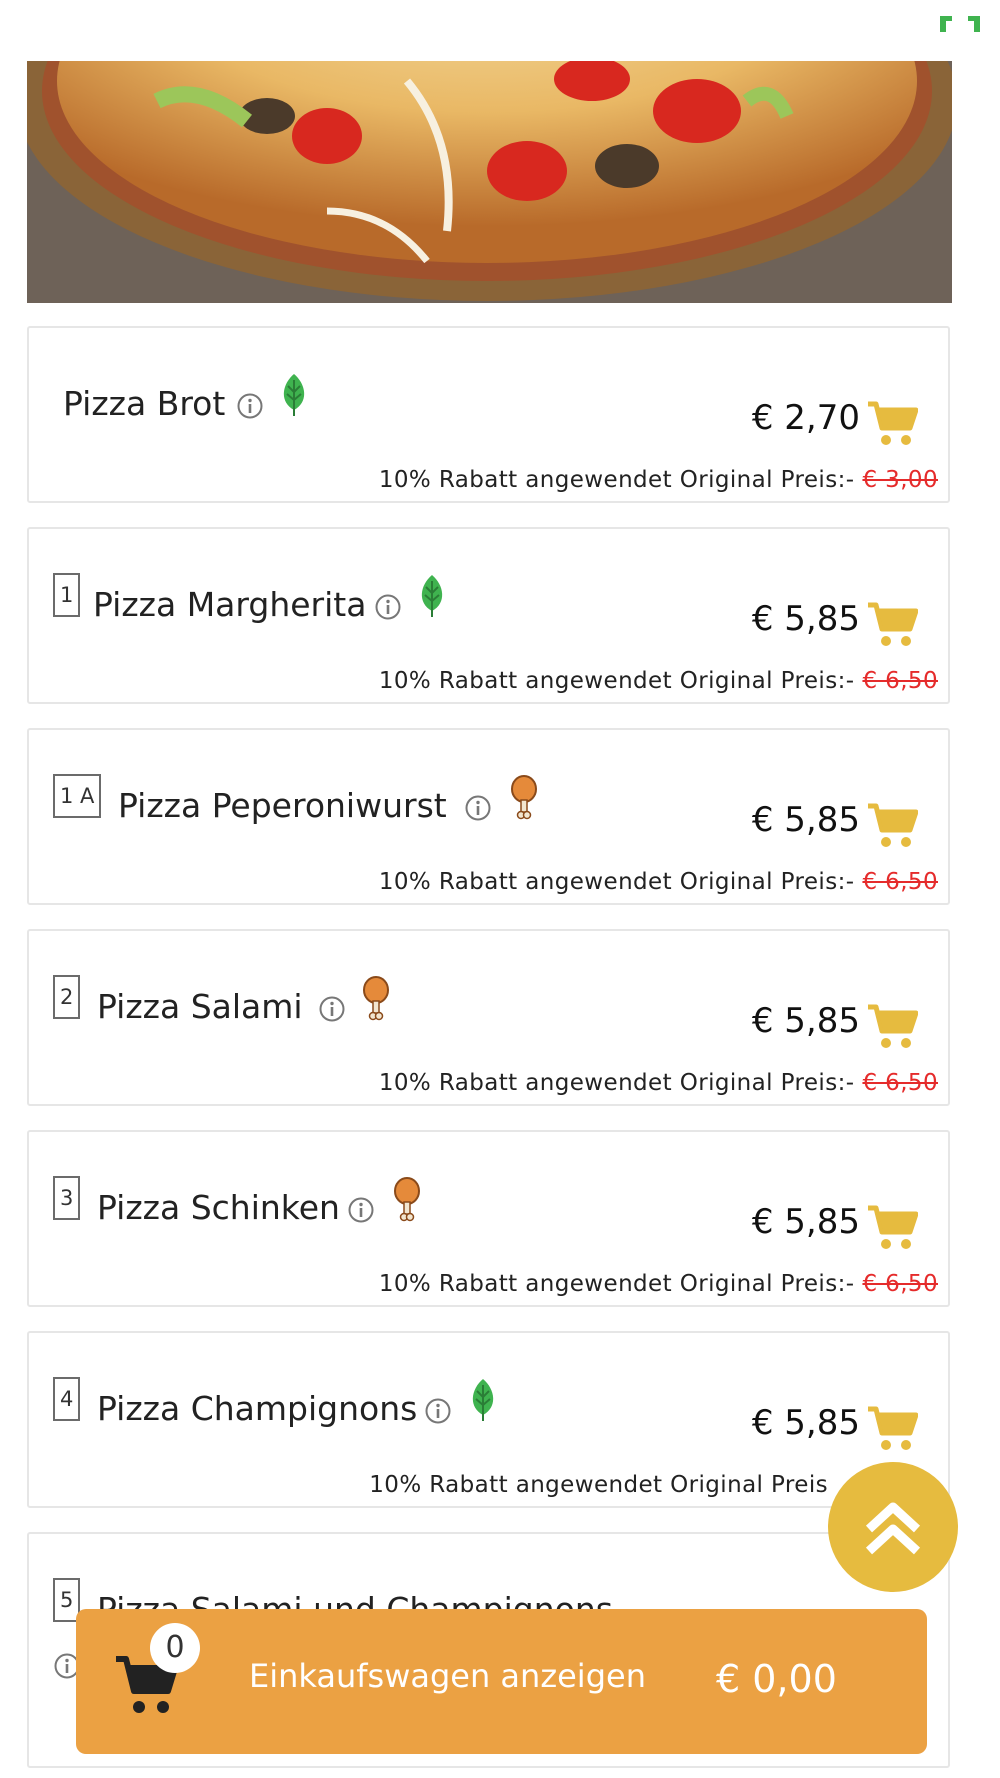 The image size is (1000, 1778). Describe the element at coordinates (776, 1679) in the screenshot. I see `cart-total: € 0,00` at that location.